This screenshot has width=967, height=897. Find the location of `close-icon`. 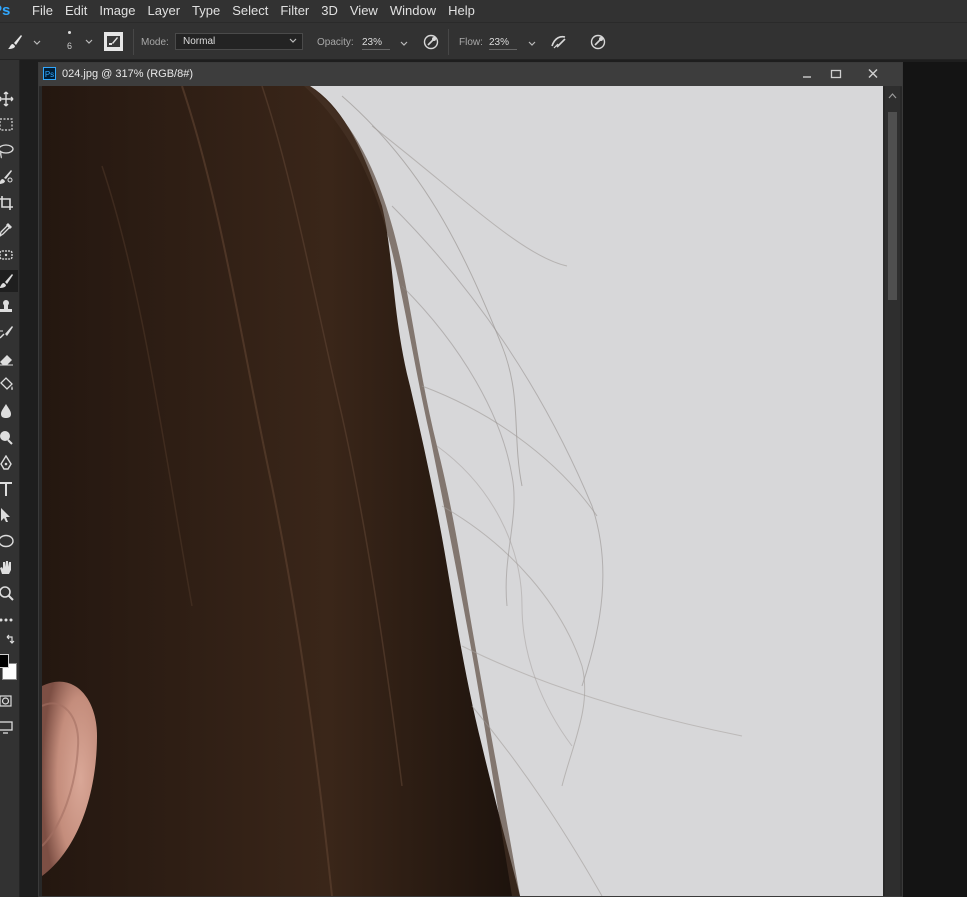

close-icon is located at coordinates (873, 73).